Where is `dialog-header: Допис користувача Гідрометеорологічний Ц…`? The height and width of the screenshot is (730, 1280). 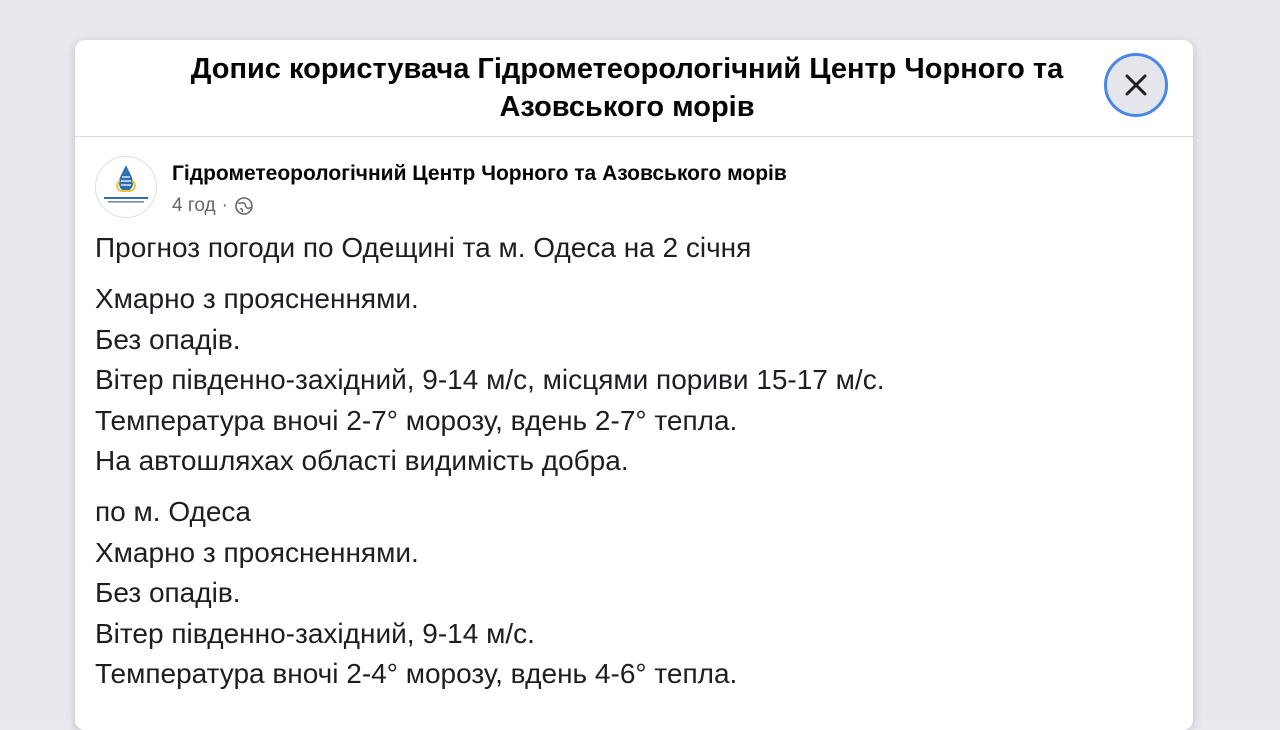 dialog-header: Допис користувача Гідрометеорологічний Ц… is located at coordinates (634, 88).